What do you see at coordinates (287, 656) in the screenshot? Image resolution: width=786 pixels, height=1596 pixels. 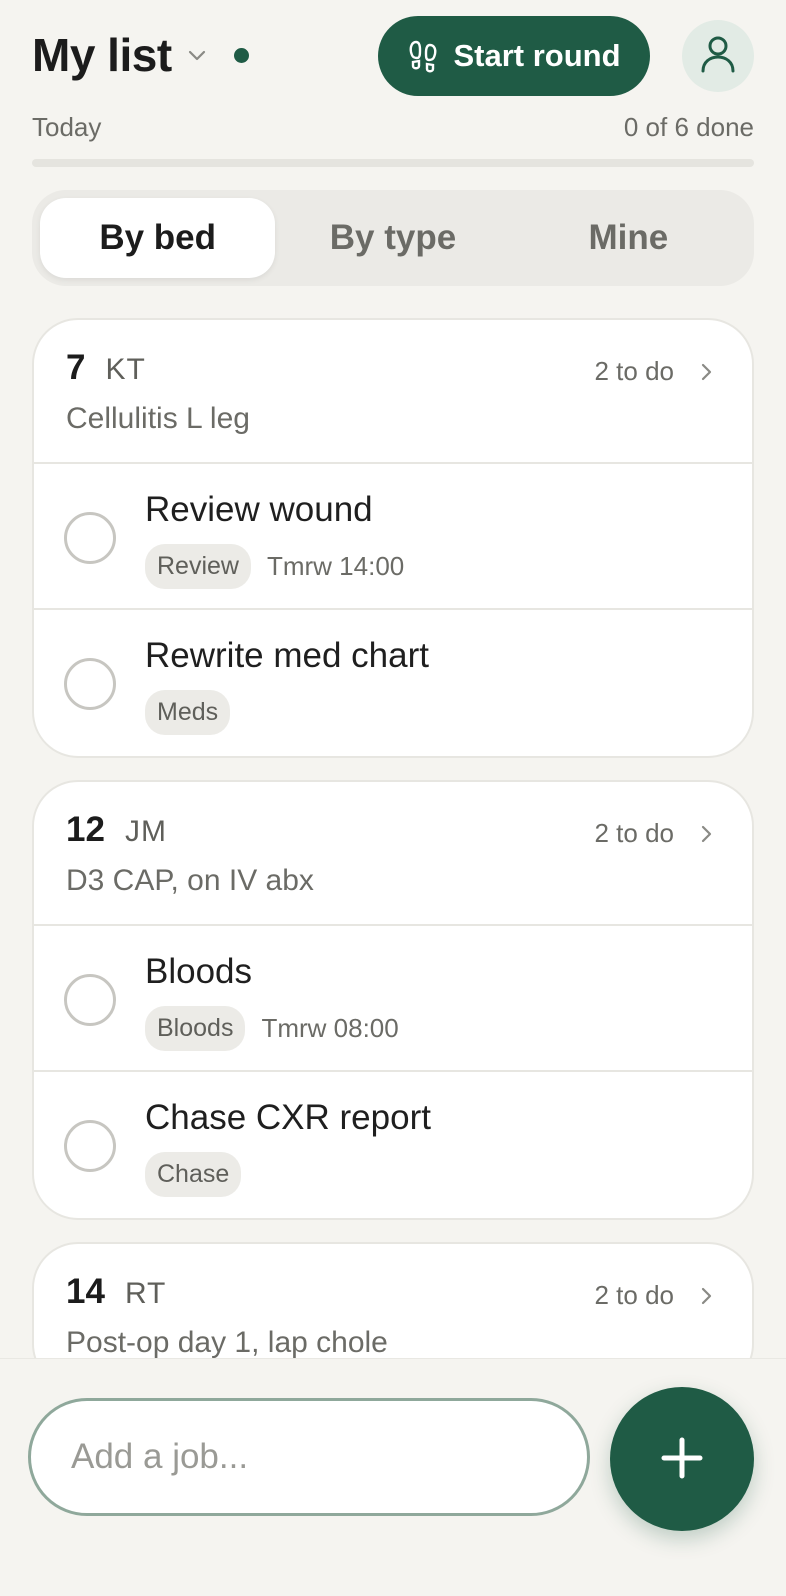 I see `task-title: Rewrite med chart` at bounding box center [287, 656].